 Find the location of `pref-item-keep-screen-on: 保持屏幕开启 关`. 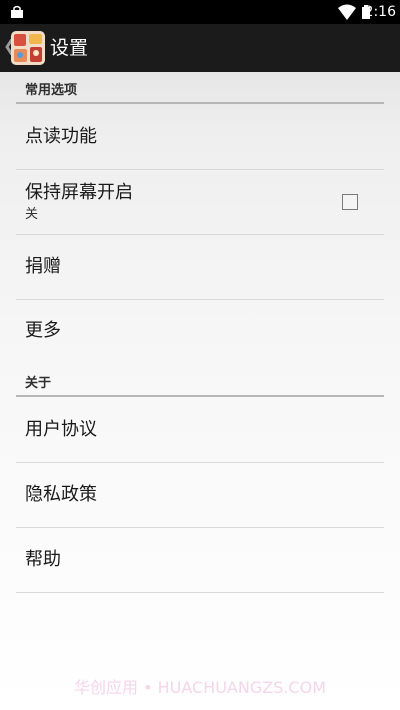

pref-item-keep-screen-on: 保持屏幕开启 关 is located at coordinates (200, 202).